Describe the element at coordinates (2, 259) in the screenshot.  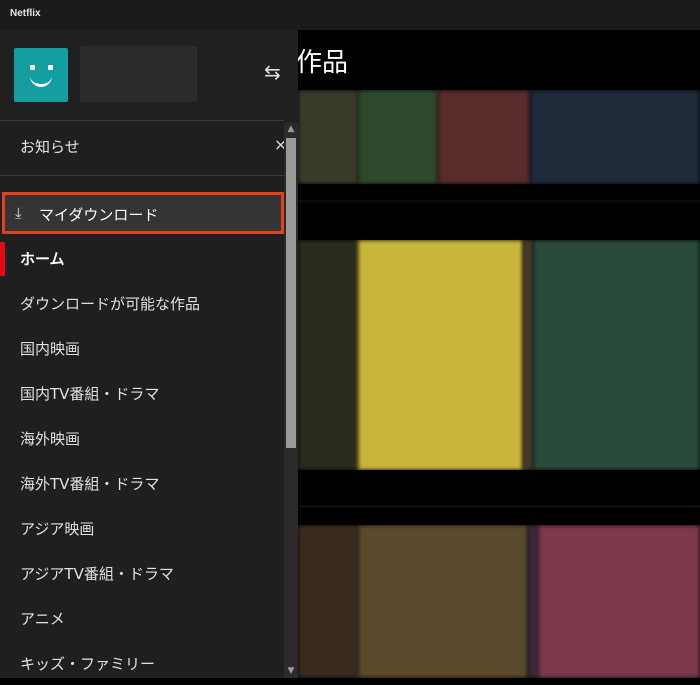
I see `active-indicator` at that location.